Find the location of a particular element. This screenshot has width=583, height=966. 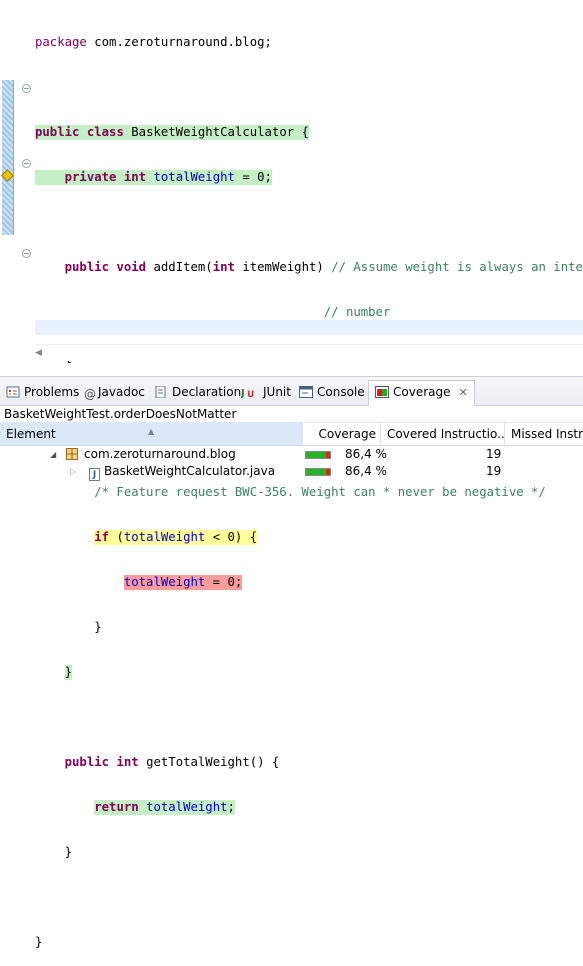

tab-coverage-label: Coverage is located at coordinates (422, 392).